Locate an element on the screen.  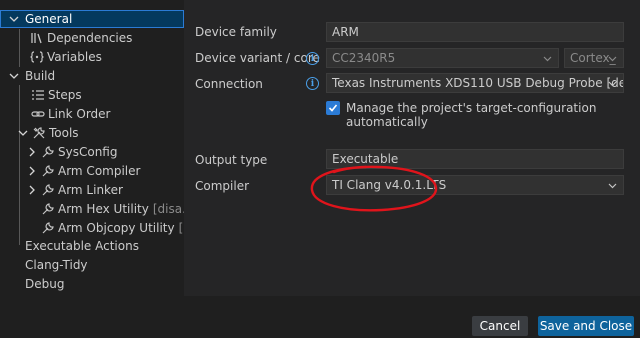
tree-item-clang-tidy: Clang-Tidy is located at coordinates (92, 265).